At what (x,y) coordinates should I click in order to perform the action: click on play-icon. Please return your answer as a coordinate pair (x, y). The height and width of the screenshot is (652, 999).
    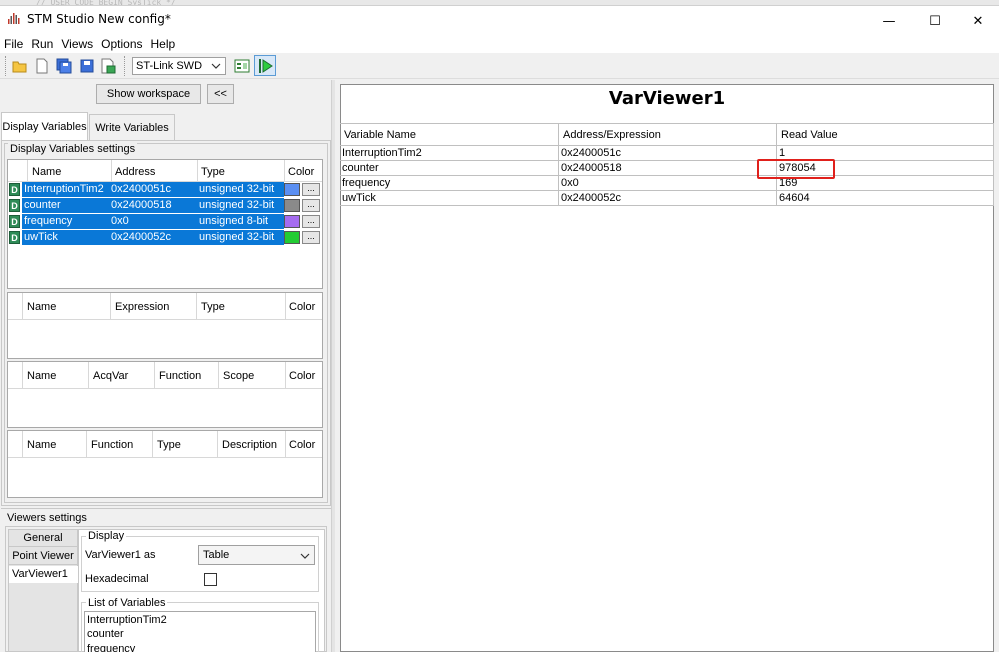
    Looking at the image, I should click on (266, 66).